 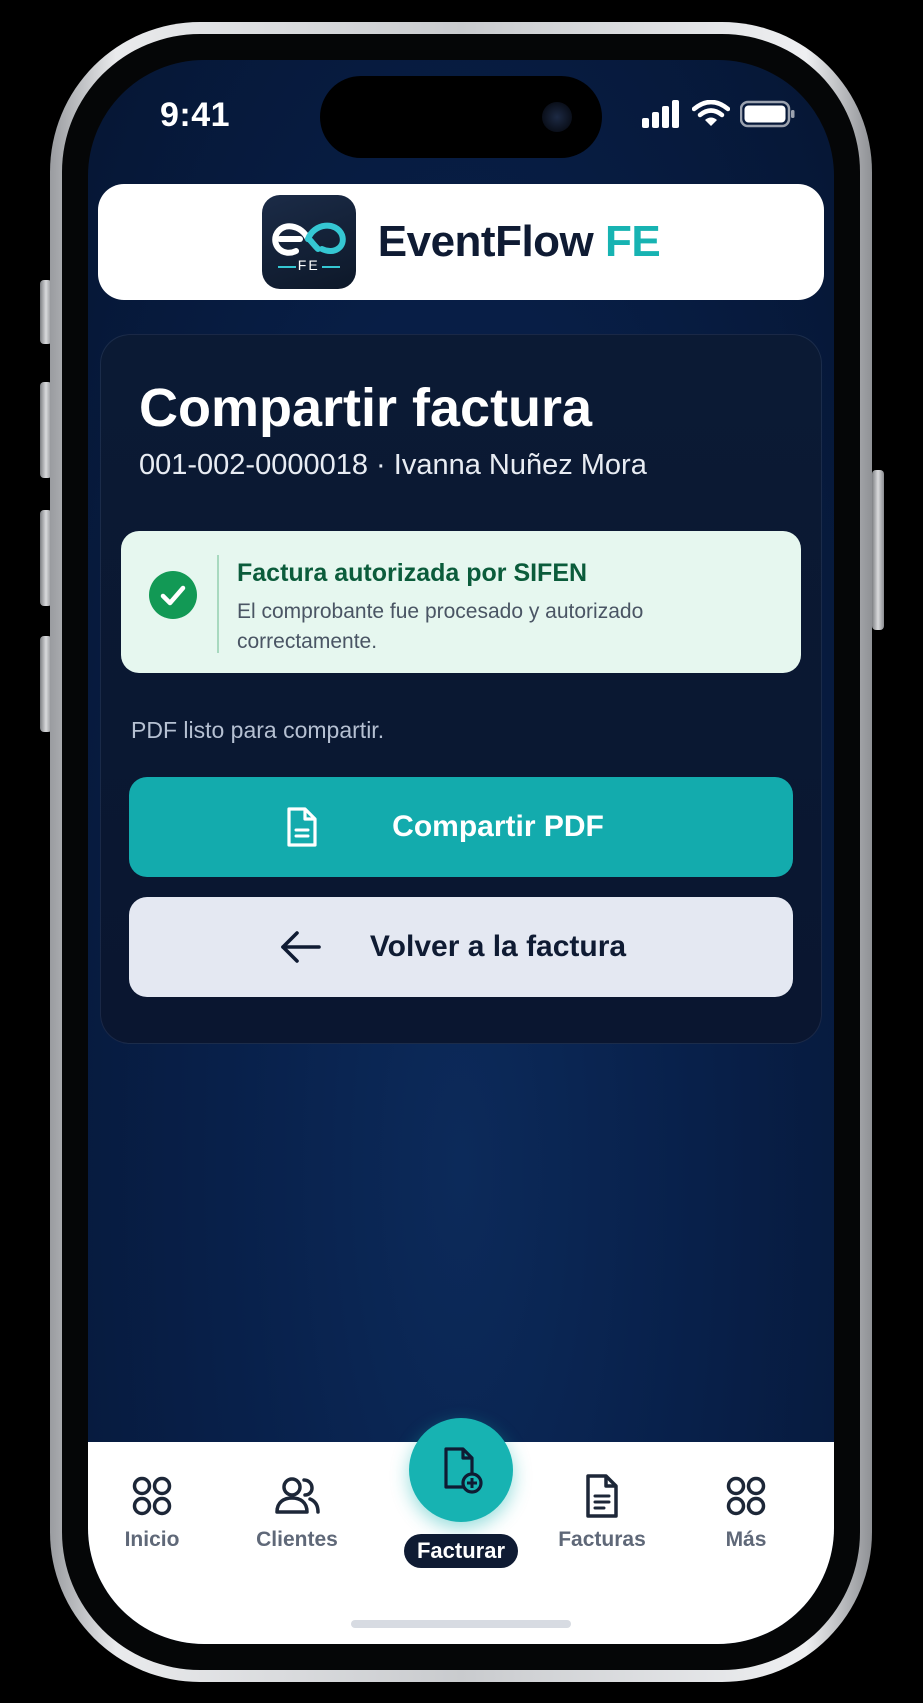 What do you see at coordinates (297, 1495) in the screenshot?
I see `users-icon` at bounding box center [297, 1495].